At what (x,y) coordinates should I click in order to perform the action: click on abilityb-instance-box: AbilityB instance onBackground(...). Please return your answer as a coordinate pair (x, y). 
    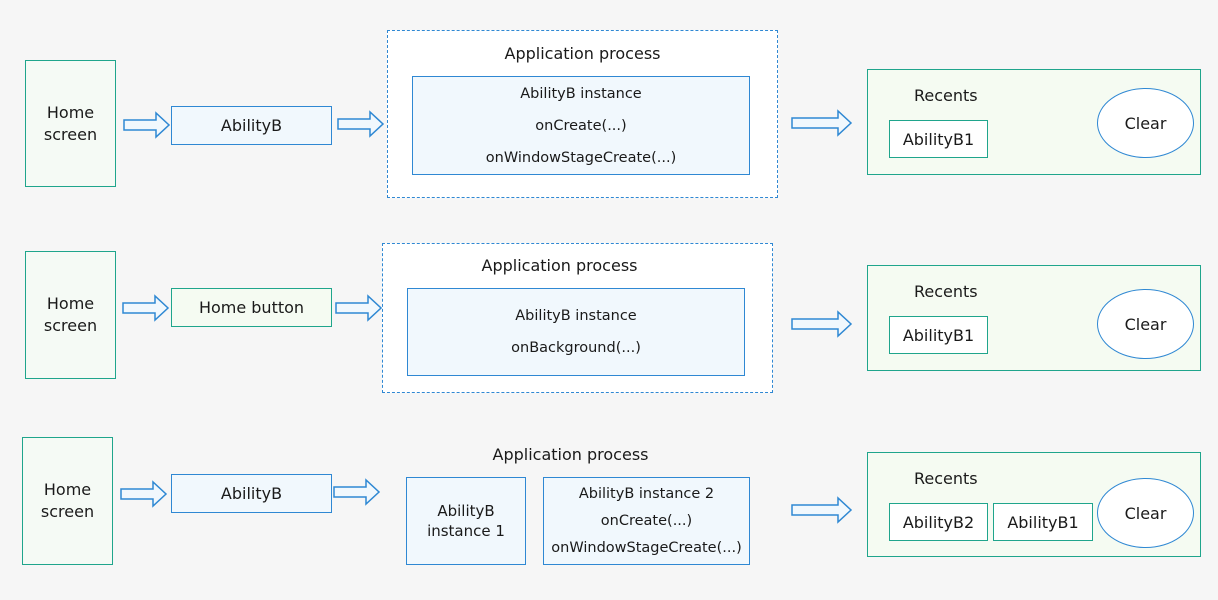
    Looking at the image, I should click on (576, 332).